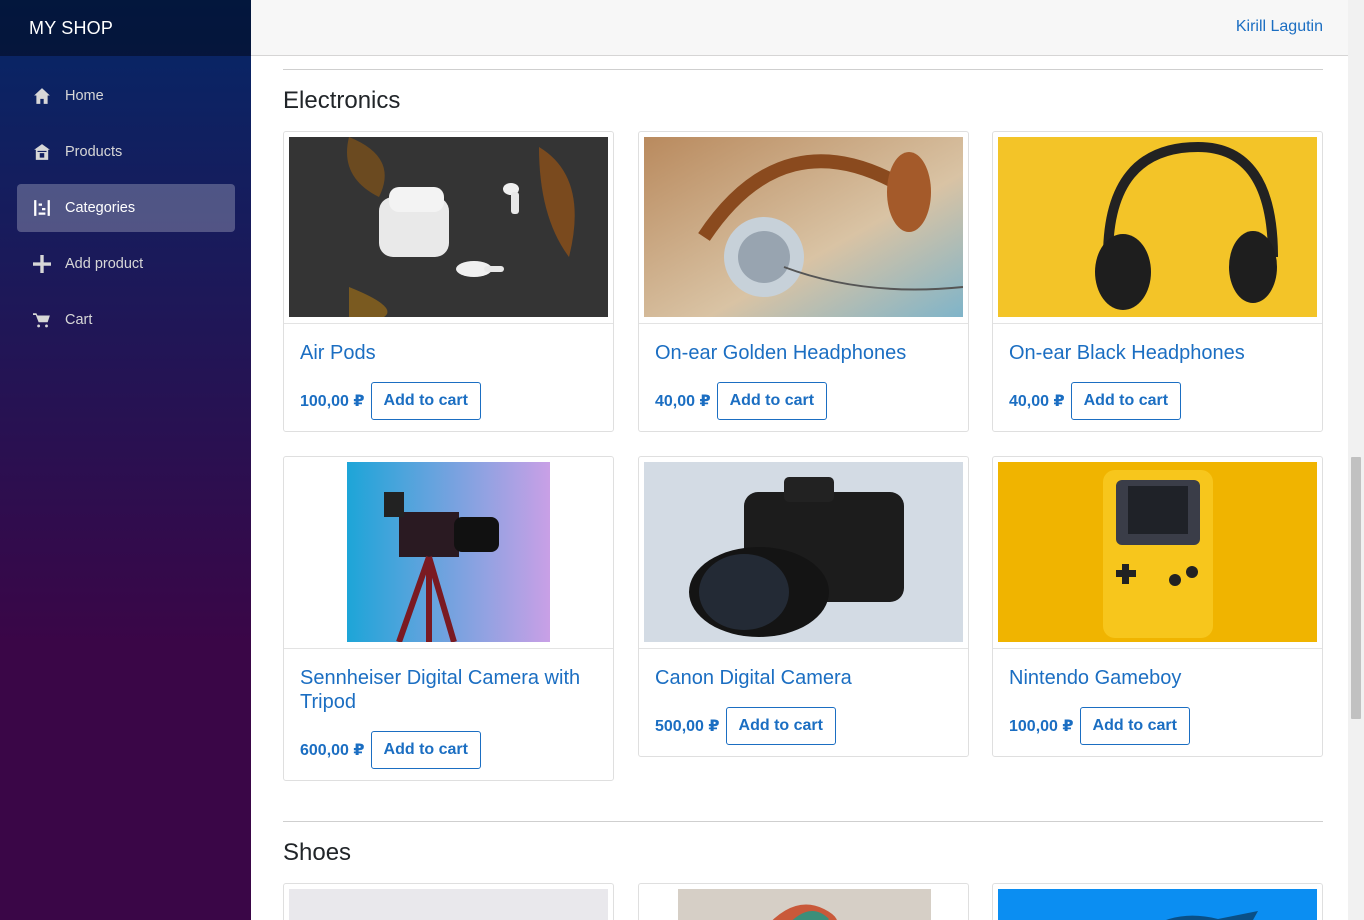 This screenshot has height=920, width=1364. Describe the element at coordinates (84, 96) in the screenshot. I see `sidebar-item-label: Home` at that location.